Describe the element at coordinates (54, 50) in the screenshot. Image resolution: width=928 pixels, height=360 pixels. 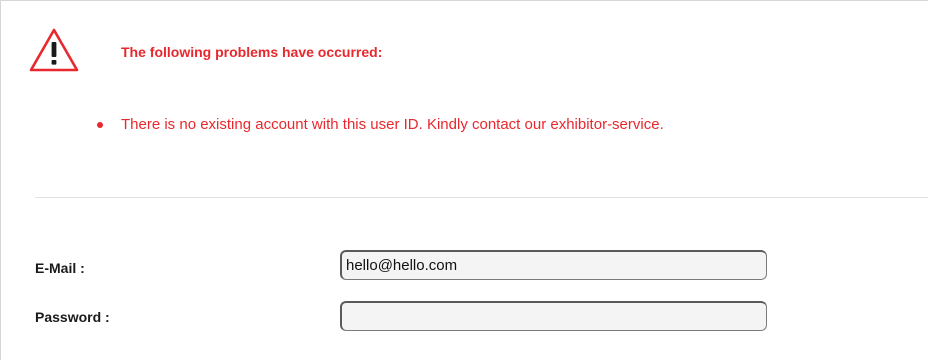
I see `warning-triangle-icon` at that location.